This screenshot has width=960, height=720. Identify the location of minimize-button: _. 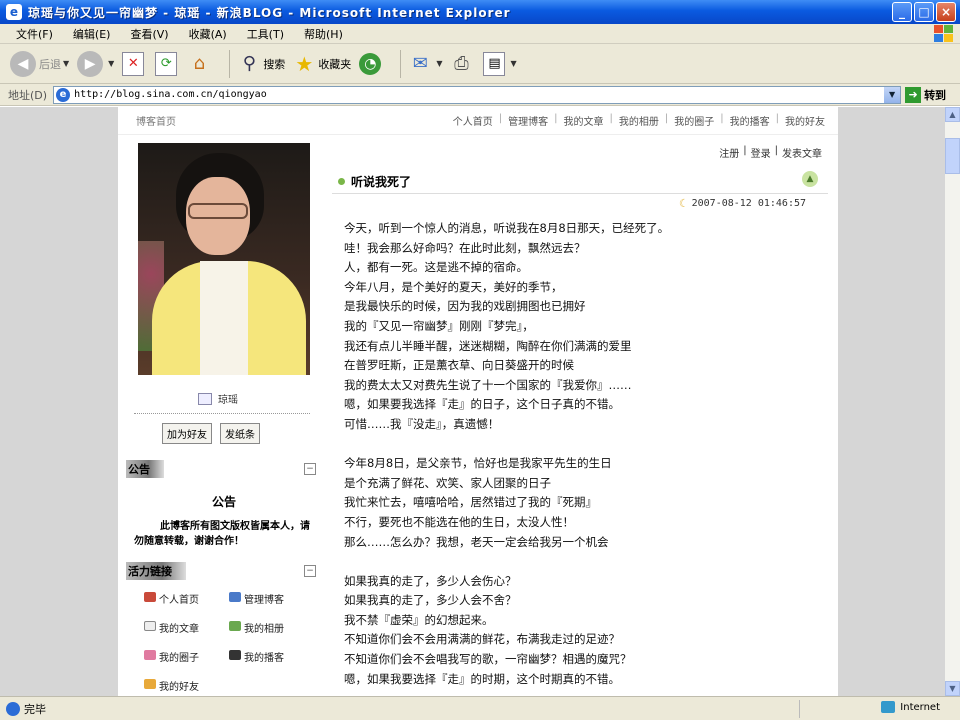
(902, 12).